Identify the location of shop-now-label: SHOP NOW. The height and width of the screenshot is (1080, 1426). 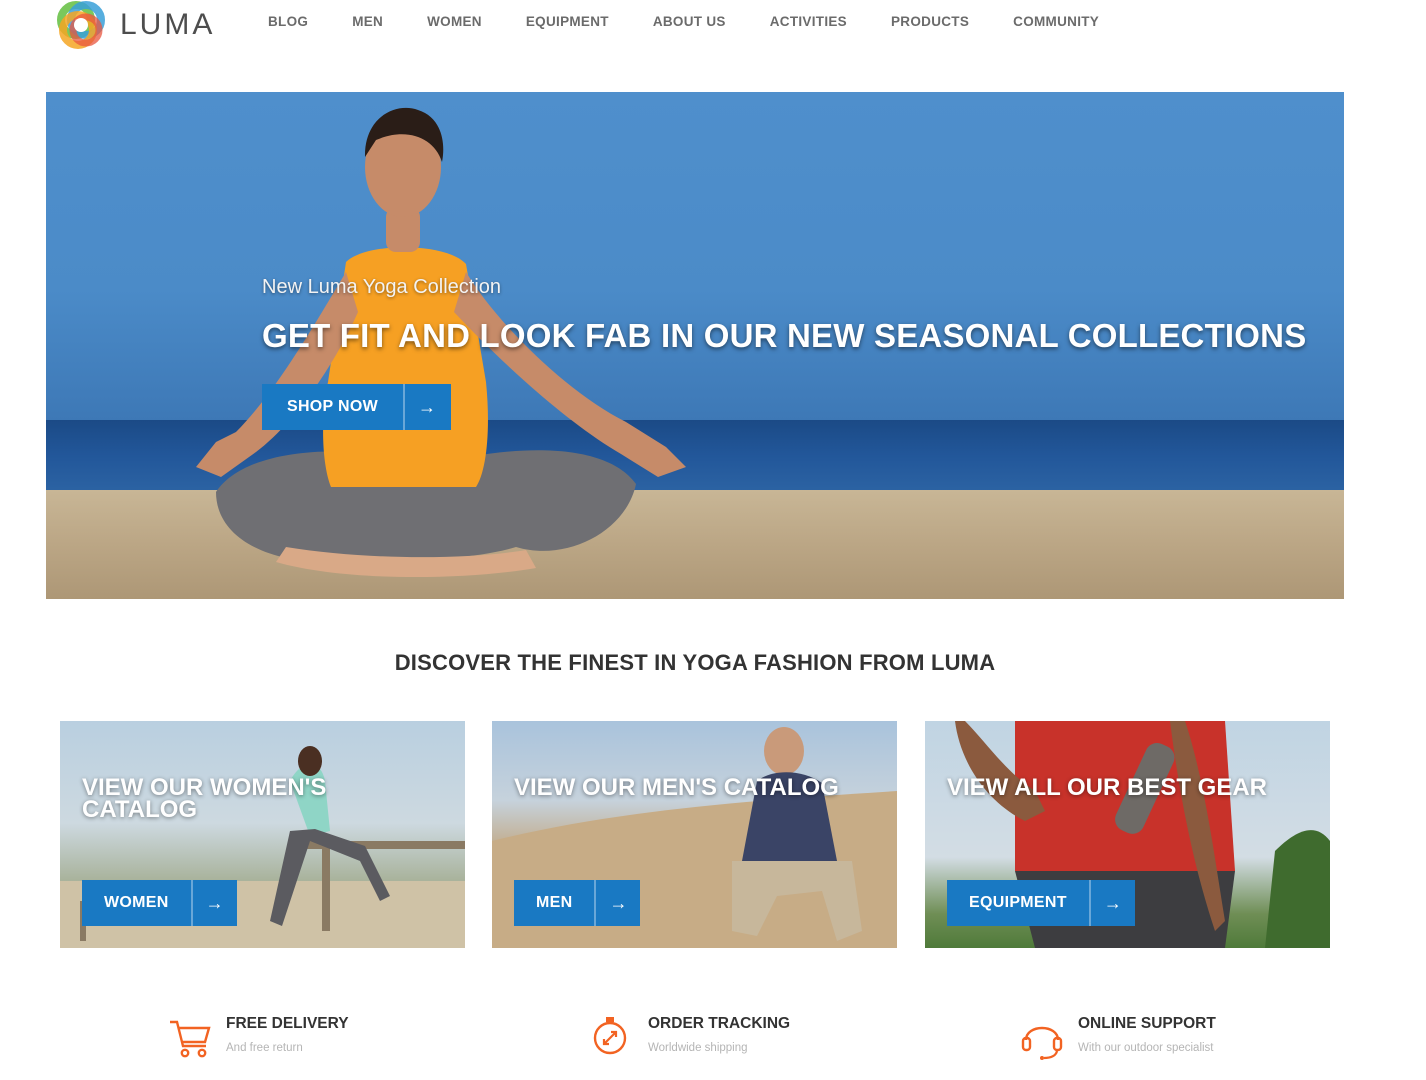
(332, 406).